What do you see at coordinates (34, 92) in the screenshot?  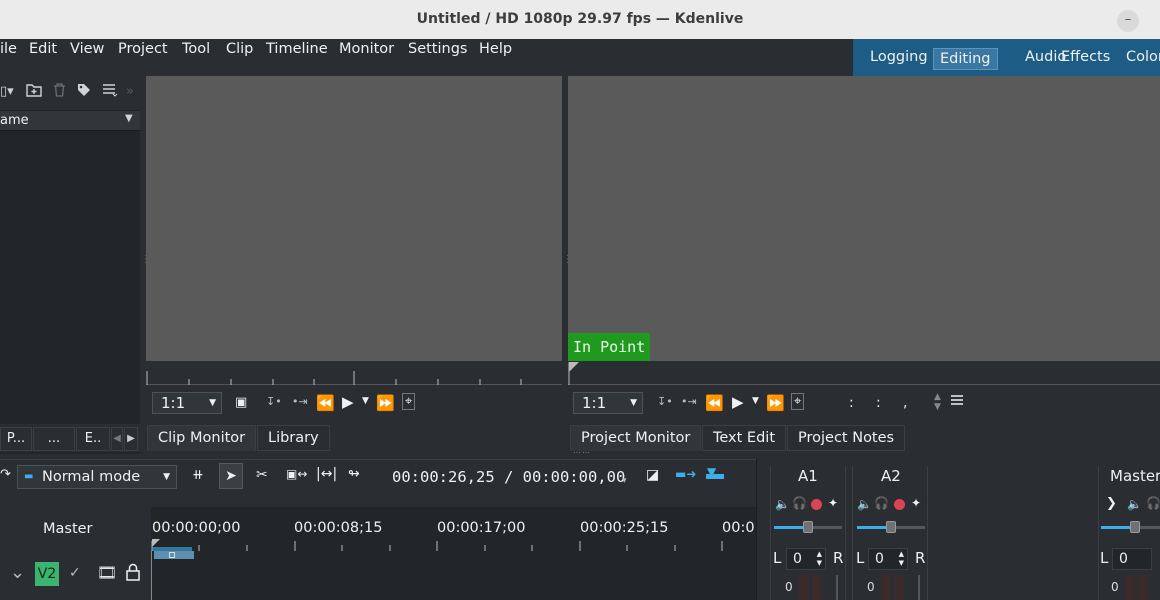 I see `new-folder-icon` at bounding box center [34, 92].